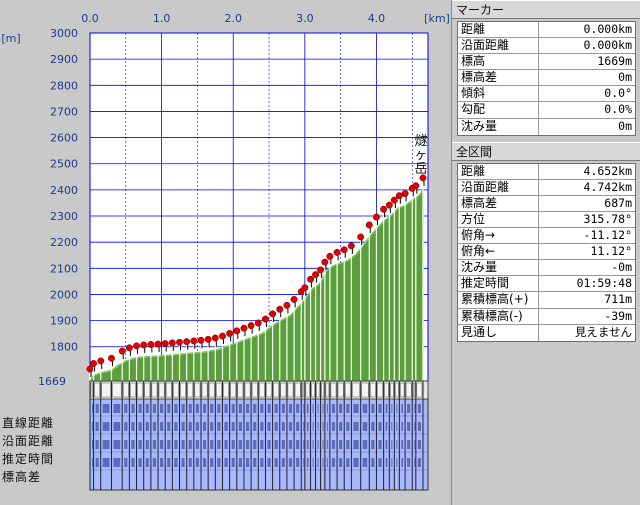 The height and width of the screenshot is (505, 640). What do you see at coordinates (64, 85) in the screenshot?
I see `y-tick-label: 2800` at bounding box center [64, 85].